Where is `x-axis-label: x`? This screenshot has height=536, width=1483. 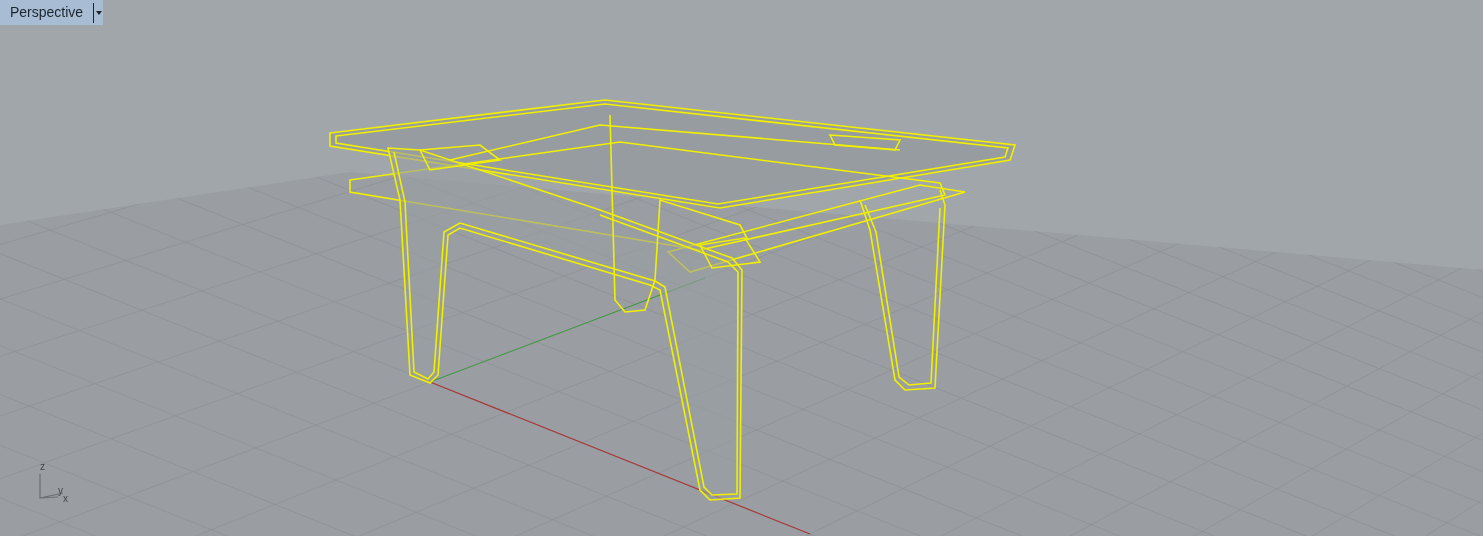
x-axis-label: x is located at coordinates (65, 499).